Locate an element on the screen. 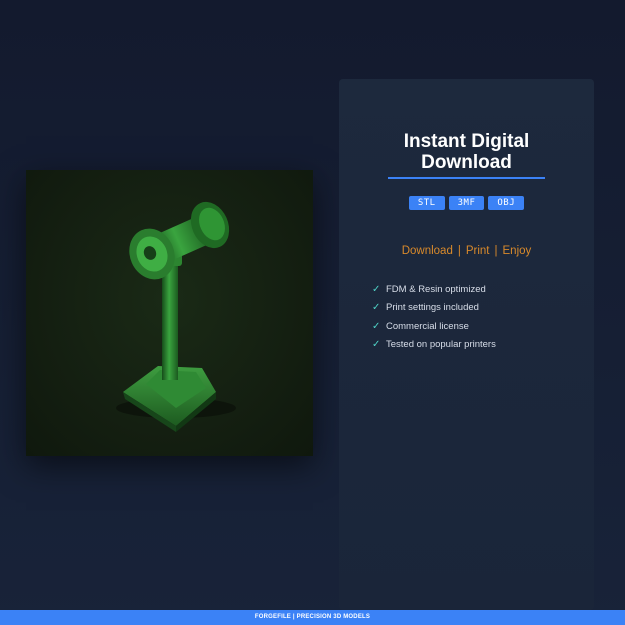 The height and width of the screenshot is (625, 625). feature-item: ✓ Tested on popular printers is located at coordinates (434, 345).